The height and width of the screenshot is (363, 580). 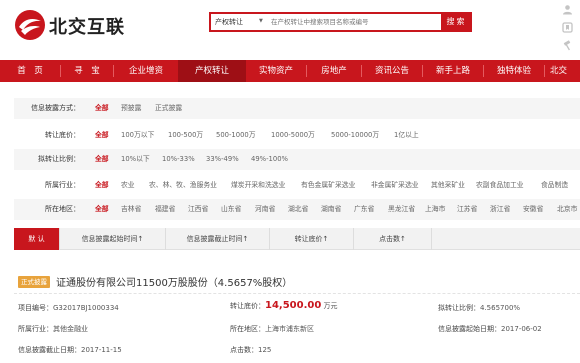 What do you see at coordinates (293, 135) in the screenshot?
I see `filter-option: 1000-5000万` at bounding box center [293, 135].